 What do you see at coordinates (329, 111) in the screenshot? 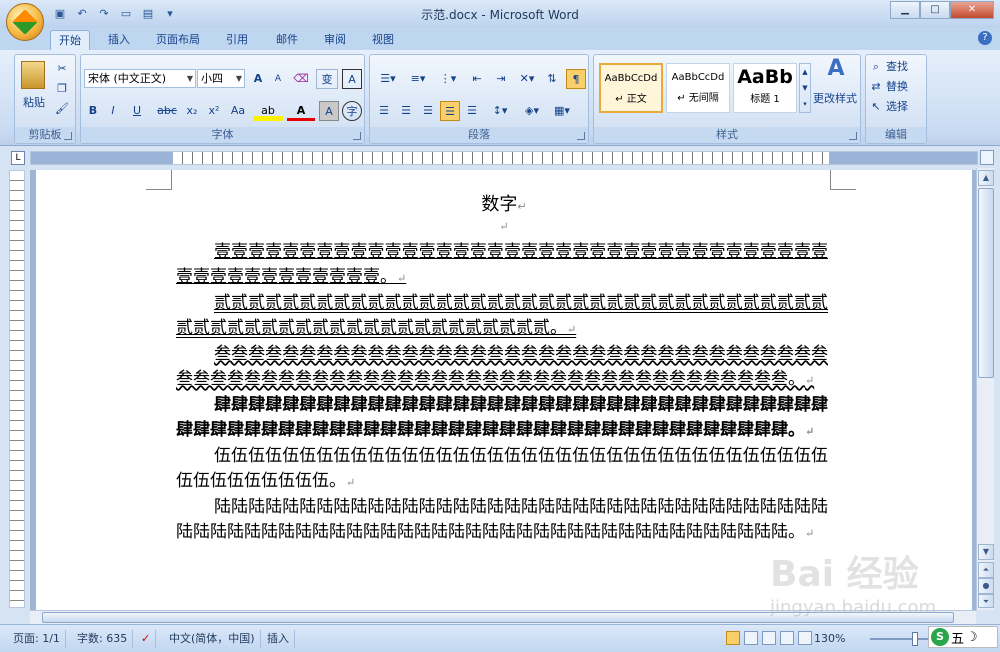
I see `character-shading-button: A` at bounding box center [329, 111].